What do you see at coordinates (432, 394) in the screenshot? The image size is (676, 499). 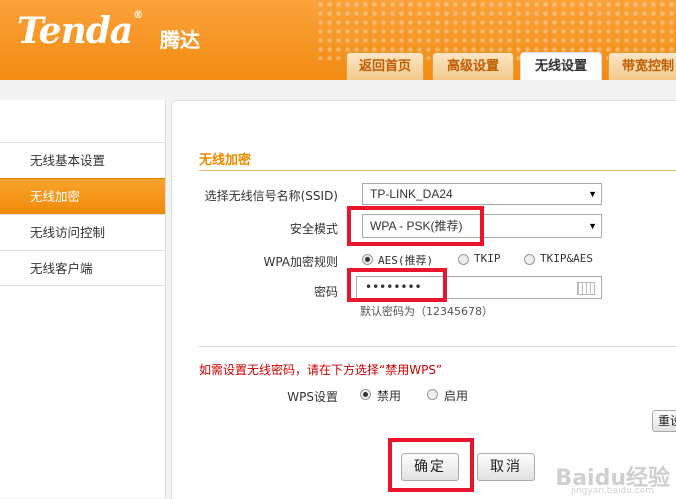 I see `wps-enable-radio` at bounding box center [432, 394].